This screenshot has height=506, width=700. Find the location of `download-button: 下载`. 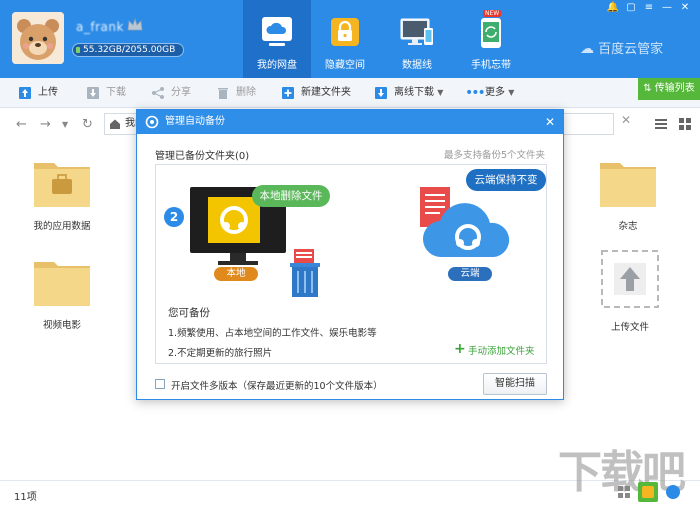

download-button: 下载 is located at coordinates (105, 93).